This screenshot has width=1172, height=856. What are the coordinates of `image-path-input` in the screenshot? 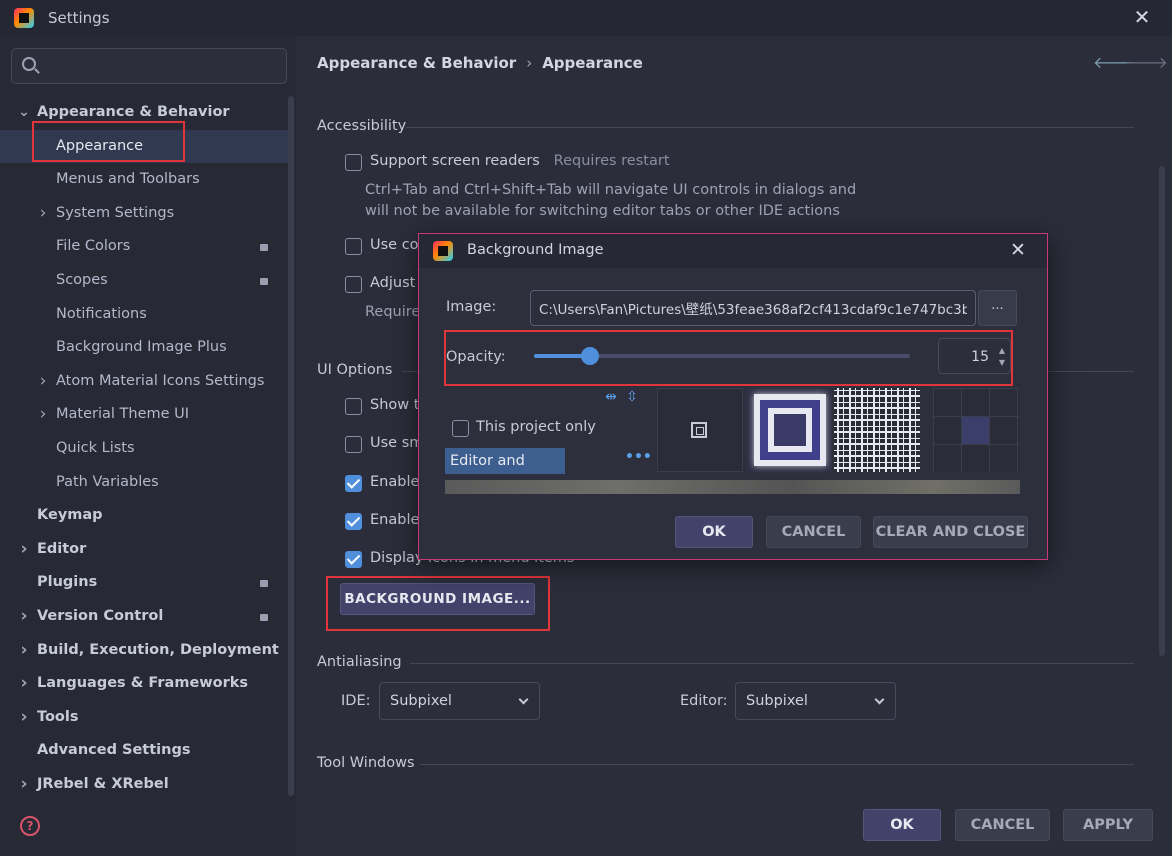 It's located at (753, 308).